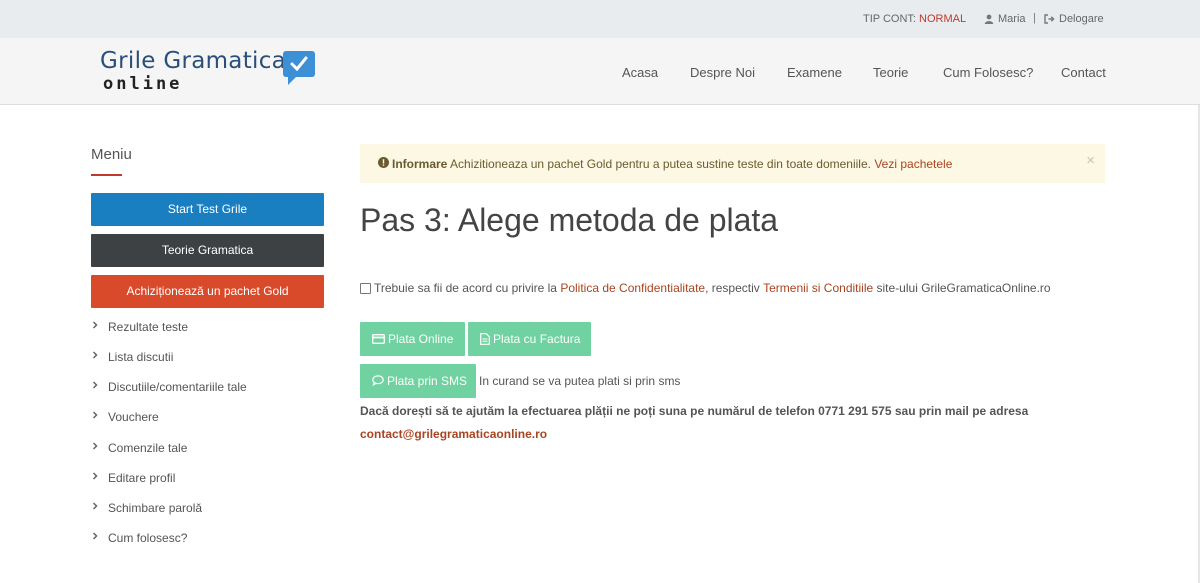 This screenshot has height=583, width=1200. What do you see at coordinates (207, 209) in the screenshot?
I see `start-test-button: Start Test Grile` at bounding box center [207, 209].